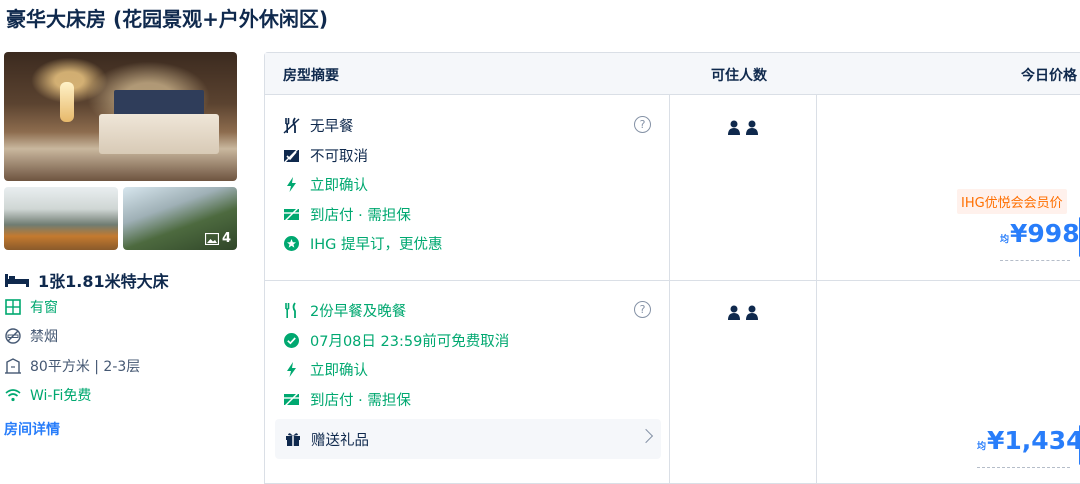  Describe the element at coordinates (32, 429) in the screenshot. I see `room-details-link: 房间详情` at that location.